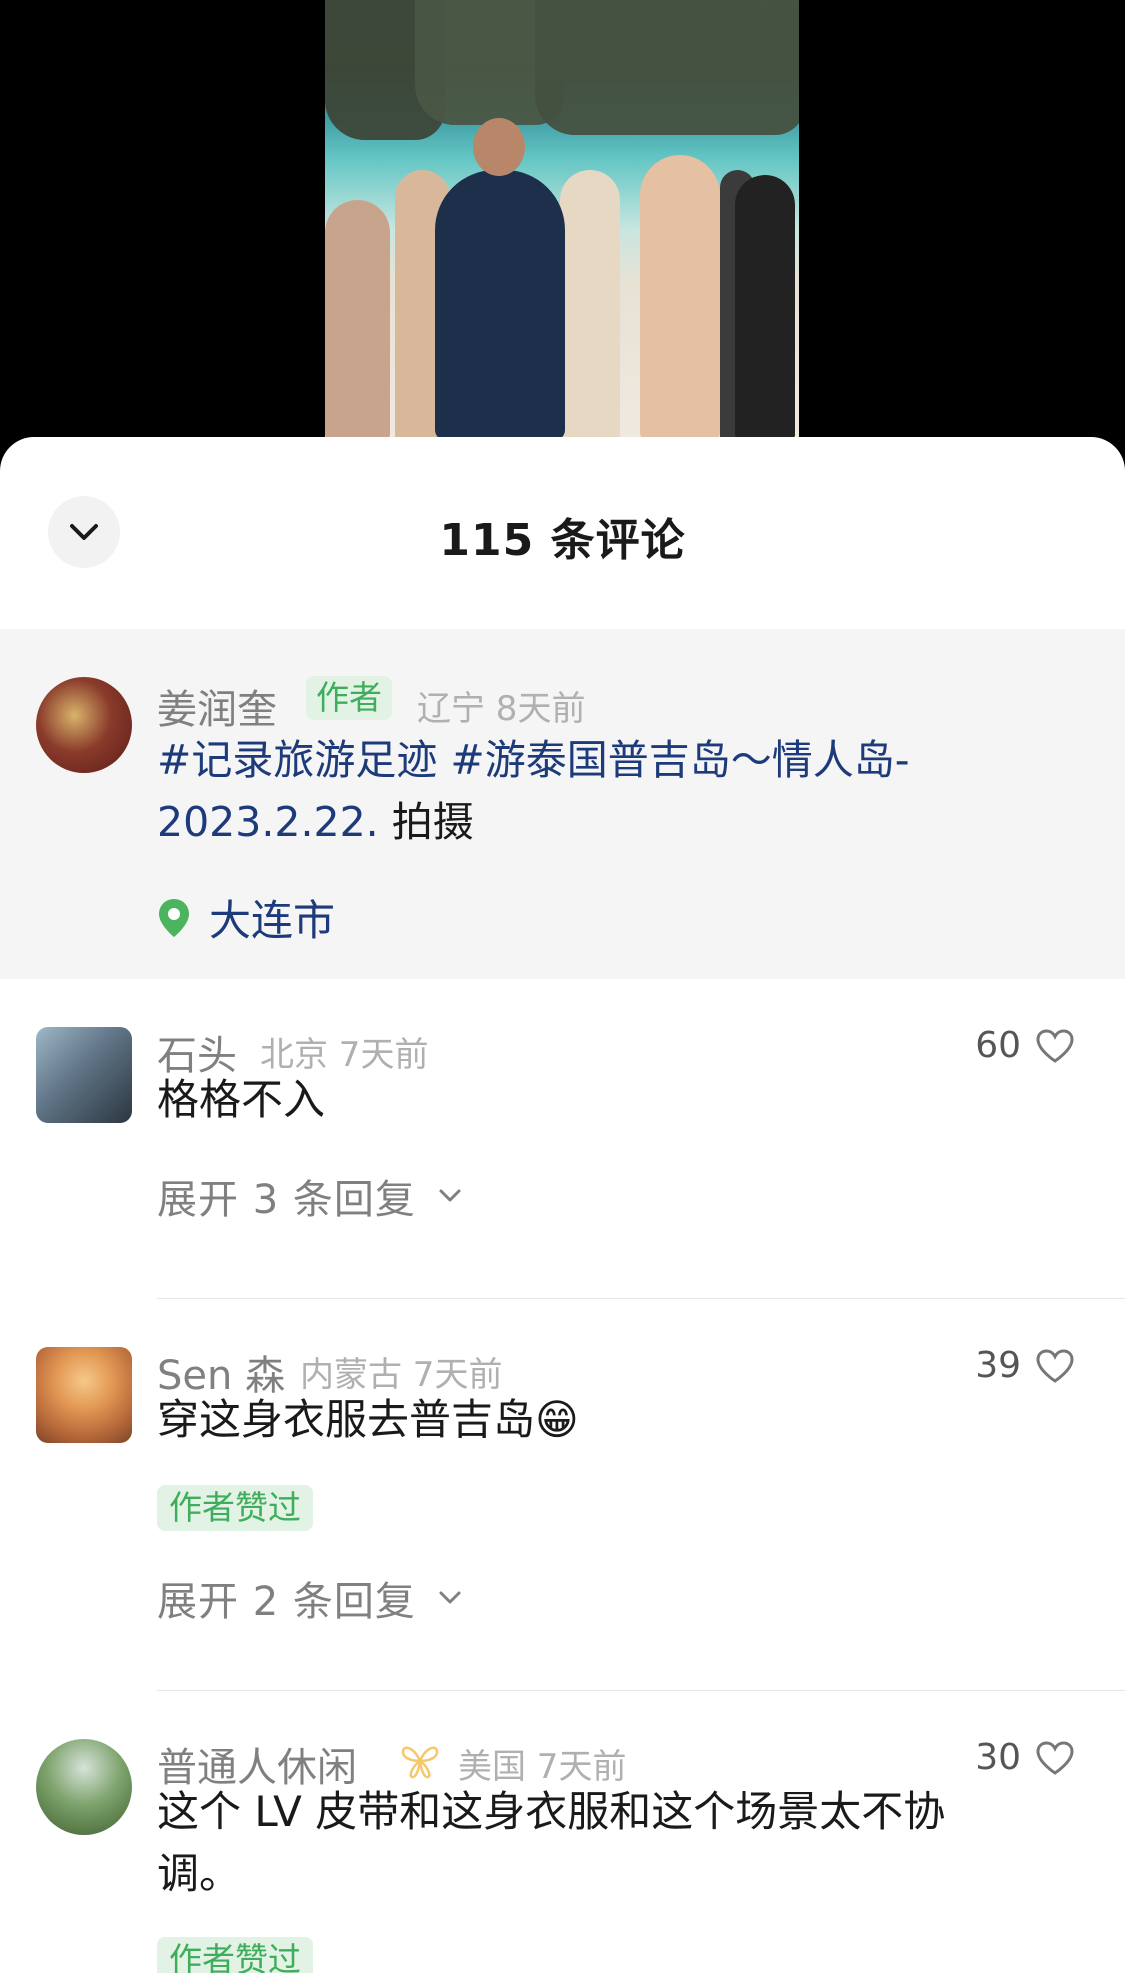 Image resolution: width=1125 pixels, height=1973 pixels. Describe the element at coordinates (587, 791) in the screenshot. I see `author-post-text: #记录旅游足迹 #游泰国普吉岛～情人岛- 2023.2.22. 拍摄` at that location.